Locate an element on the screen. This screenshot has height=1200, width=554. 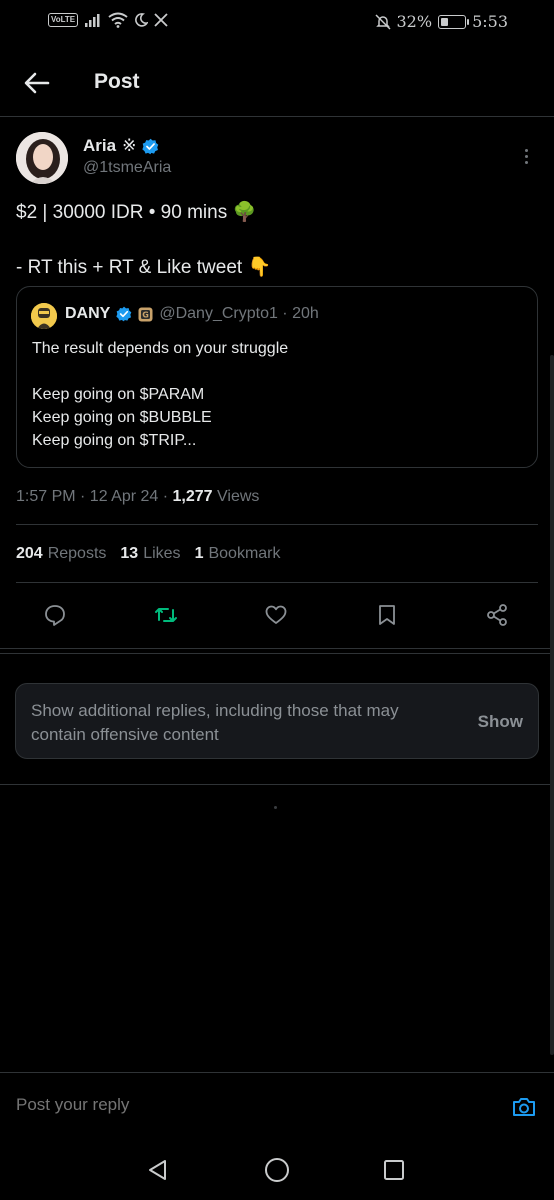
repost-icon is located at coordinates (166, 615).